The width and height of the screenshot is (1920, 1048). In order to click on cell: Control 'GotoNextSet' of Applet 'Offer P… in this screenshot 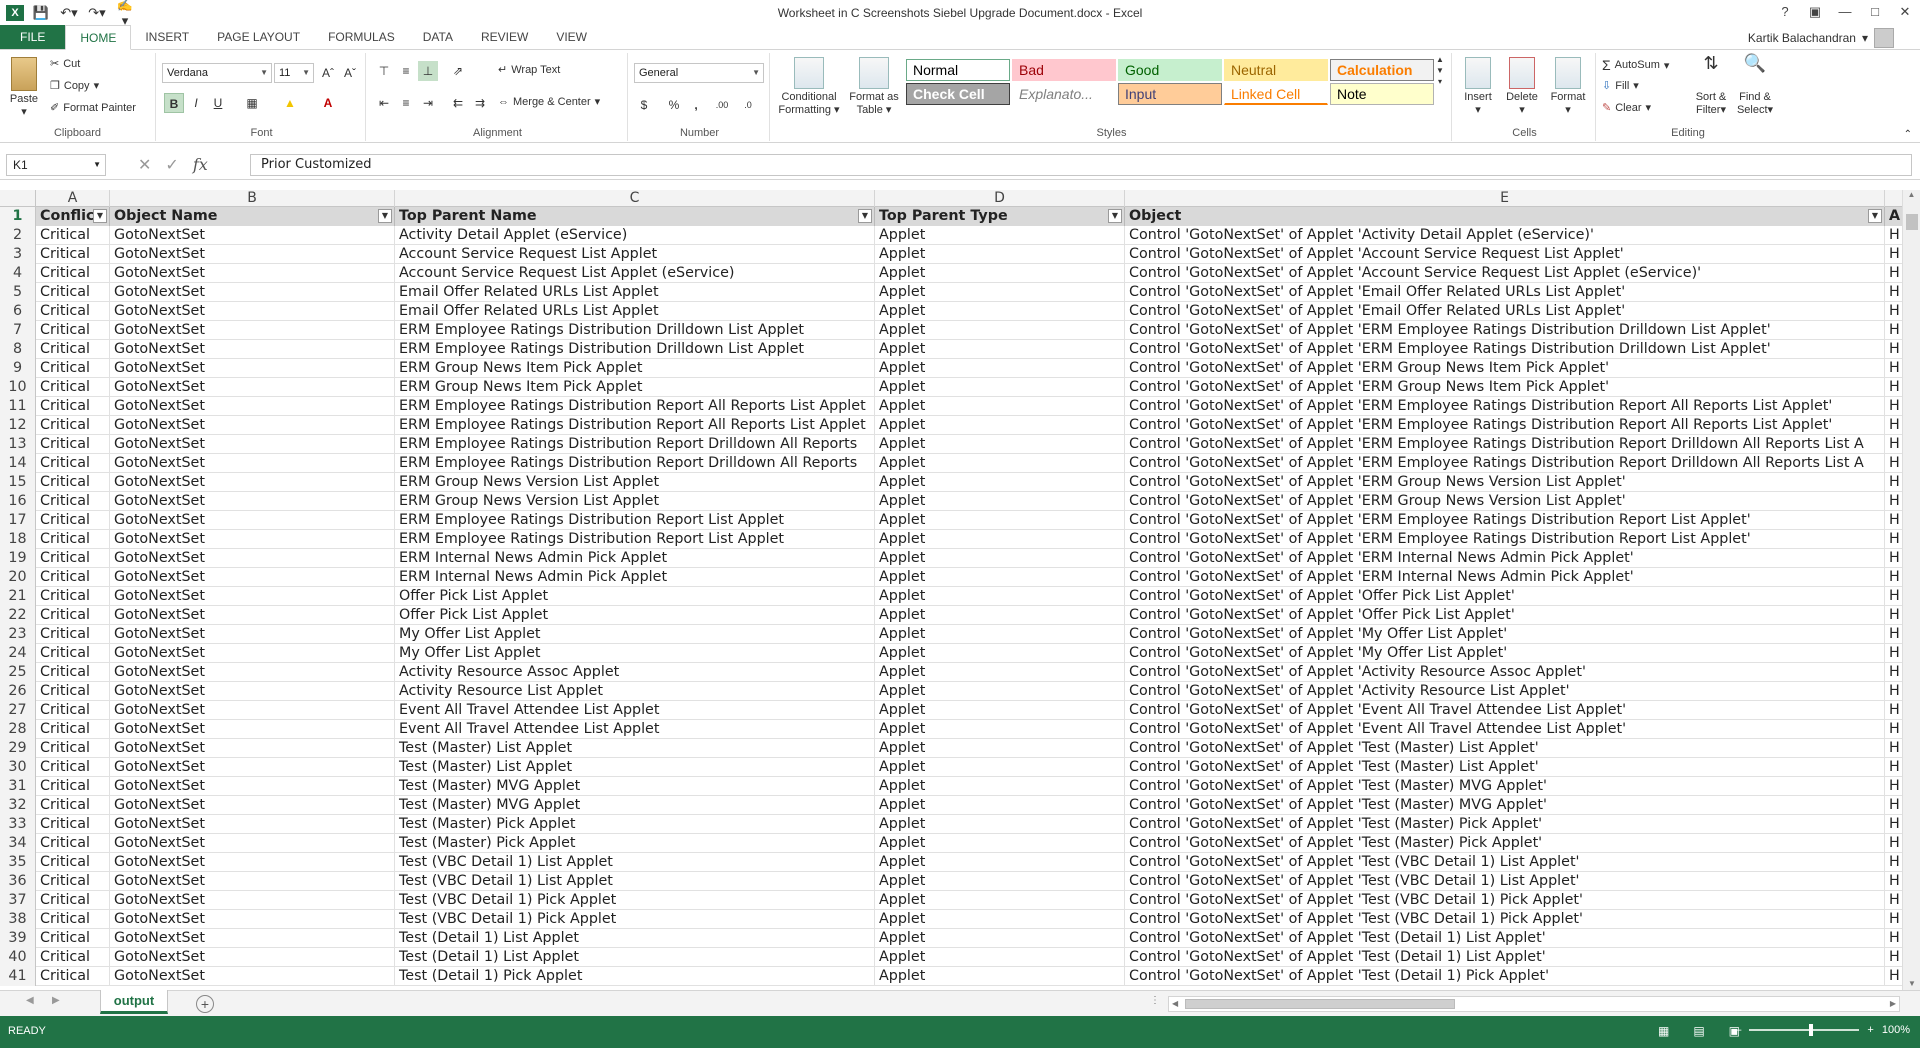, I will do `click(1505, 596)`.